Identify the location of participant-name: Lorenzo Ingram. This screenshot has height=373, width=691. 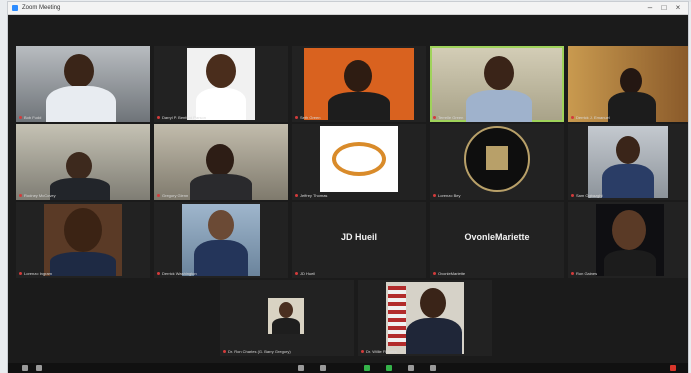
(35, 274).